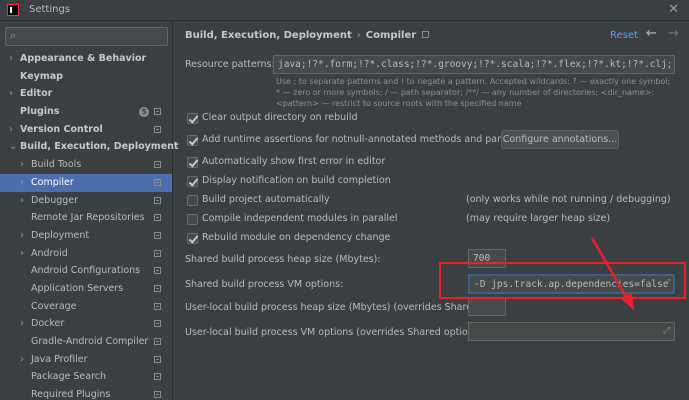 Image resolution: width=689 pixels, height=400 pixels. What do you see at coordinates (86, 77) in the screenshot?
I see `sidebar-item-keymap: Keymap` at bounding box center [86, 77].